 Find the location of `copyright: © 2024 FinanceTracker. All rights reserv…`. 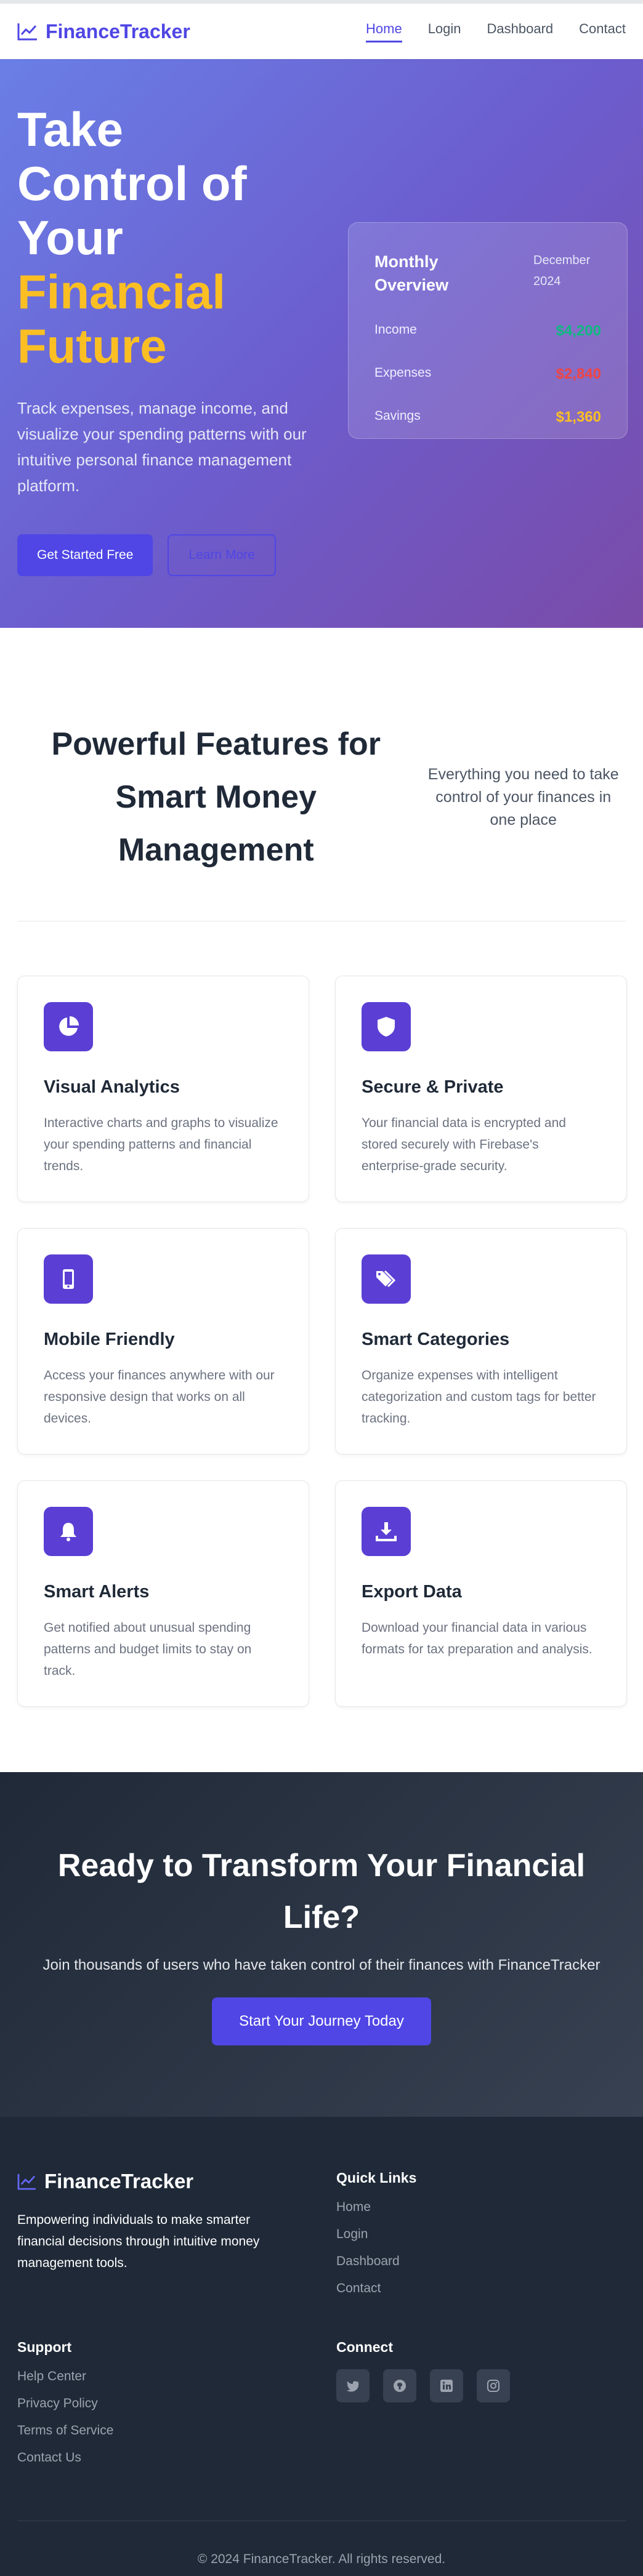

copyright: © 2024 FinanceTracker. All rights reserv… is located at coordinates (321, 2544).